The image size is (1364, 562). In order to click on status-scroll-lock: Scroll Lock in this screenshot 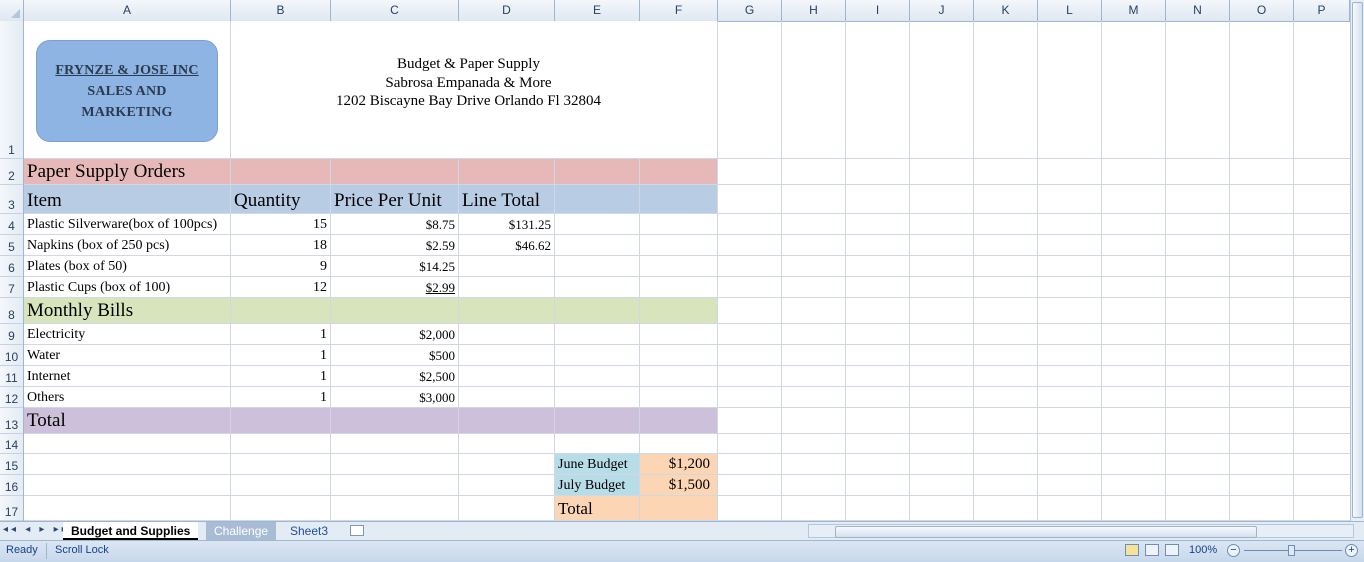, I will do `click(82, 550)`.